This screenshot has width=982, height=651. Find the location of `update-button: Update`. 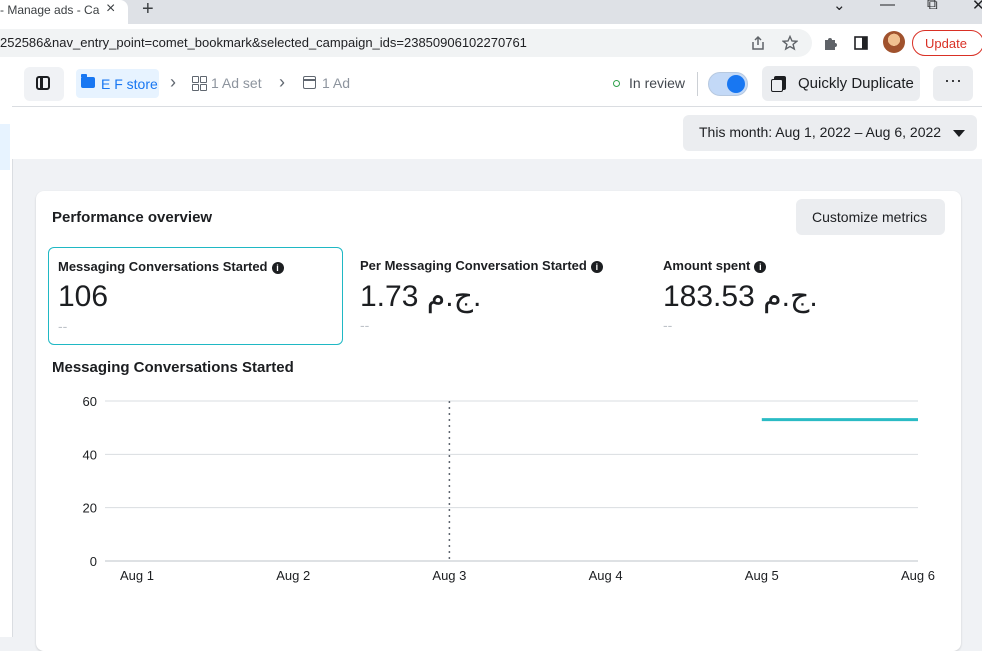

update-button: Update is located at coordinates (947, 43).